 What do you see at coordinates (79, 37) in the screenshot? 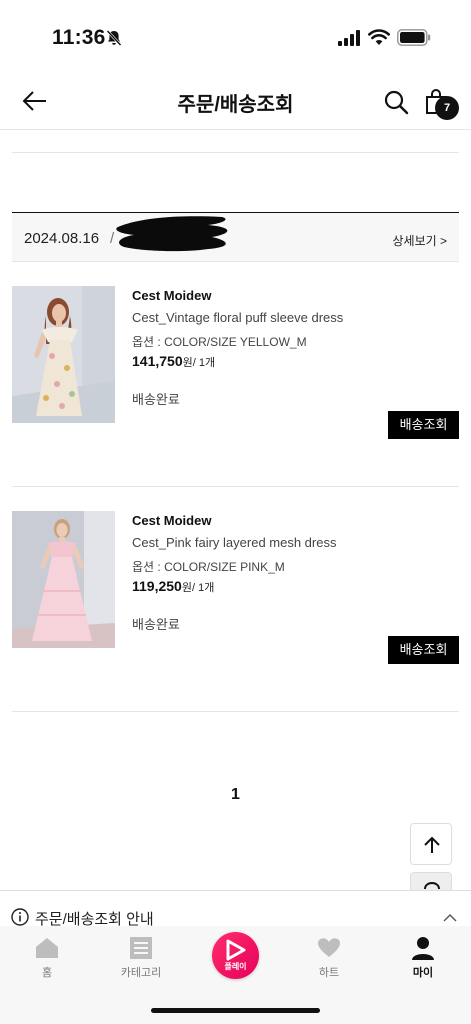
I see `status-time: 11:36` at bounding box center [79, 37].